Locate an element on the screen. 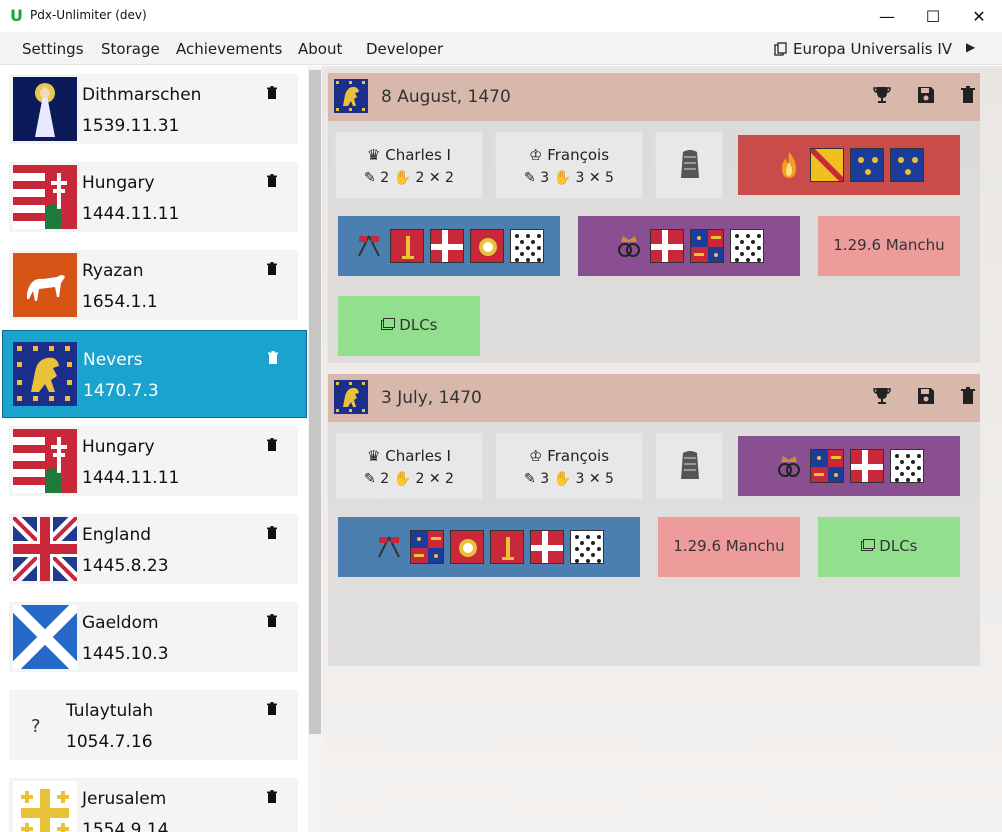 This screenshot has width=1002, height=832. save-date: 1444.11.11 is located at coordinates (131, 214).